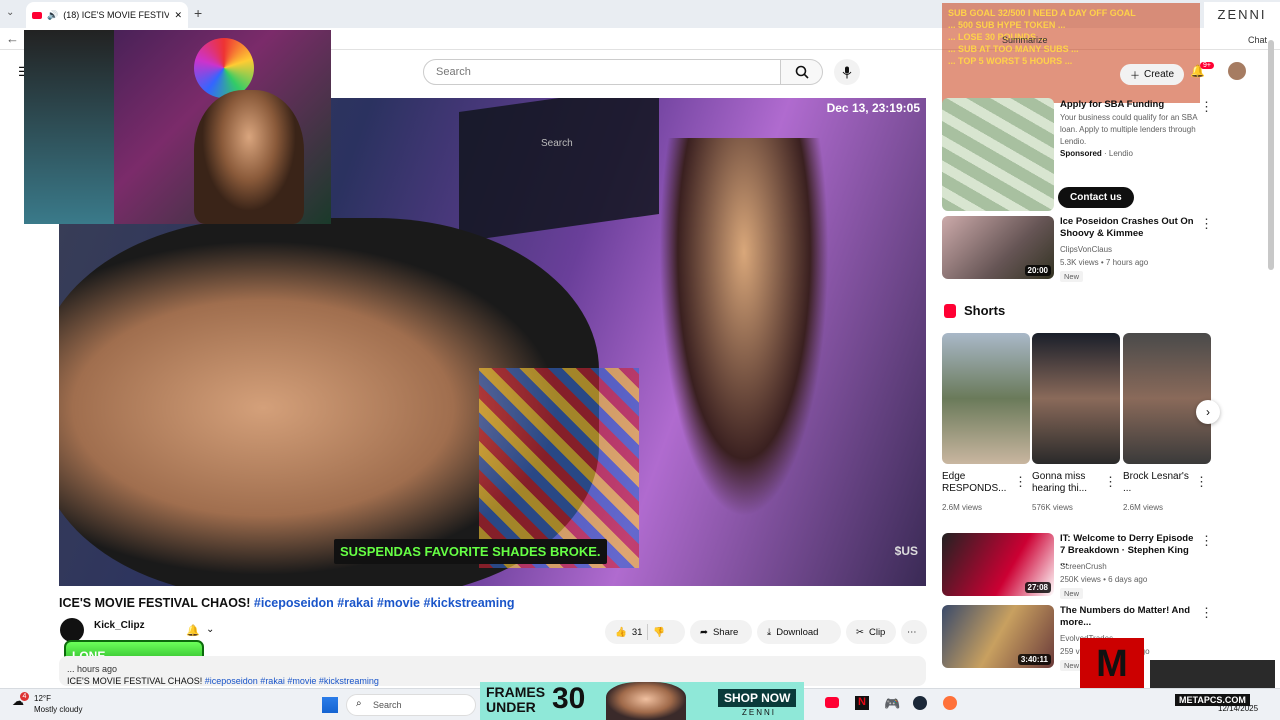  I want to click on voice-search-button, so click(847, 72).